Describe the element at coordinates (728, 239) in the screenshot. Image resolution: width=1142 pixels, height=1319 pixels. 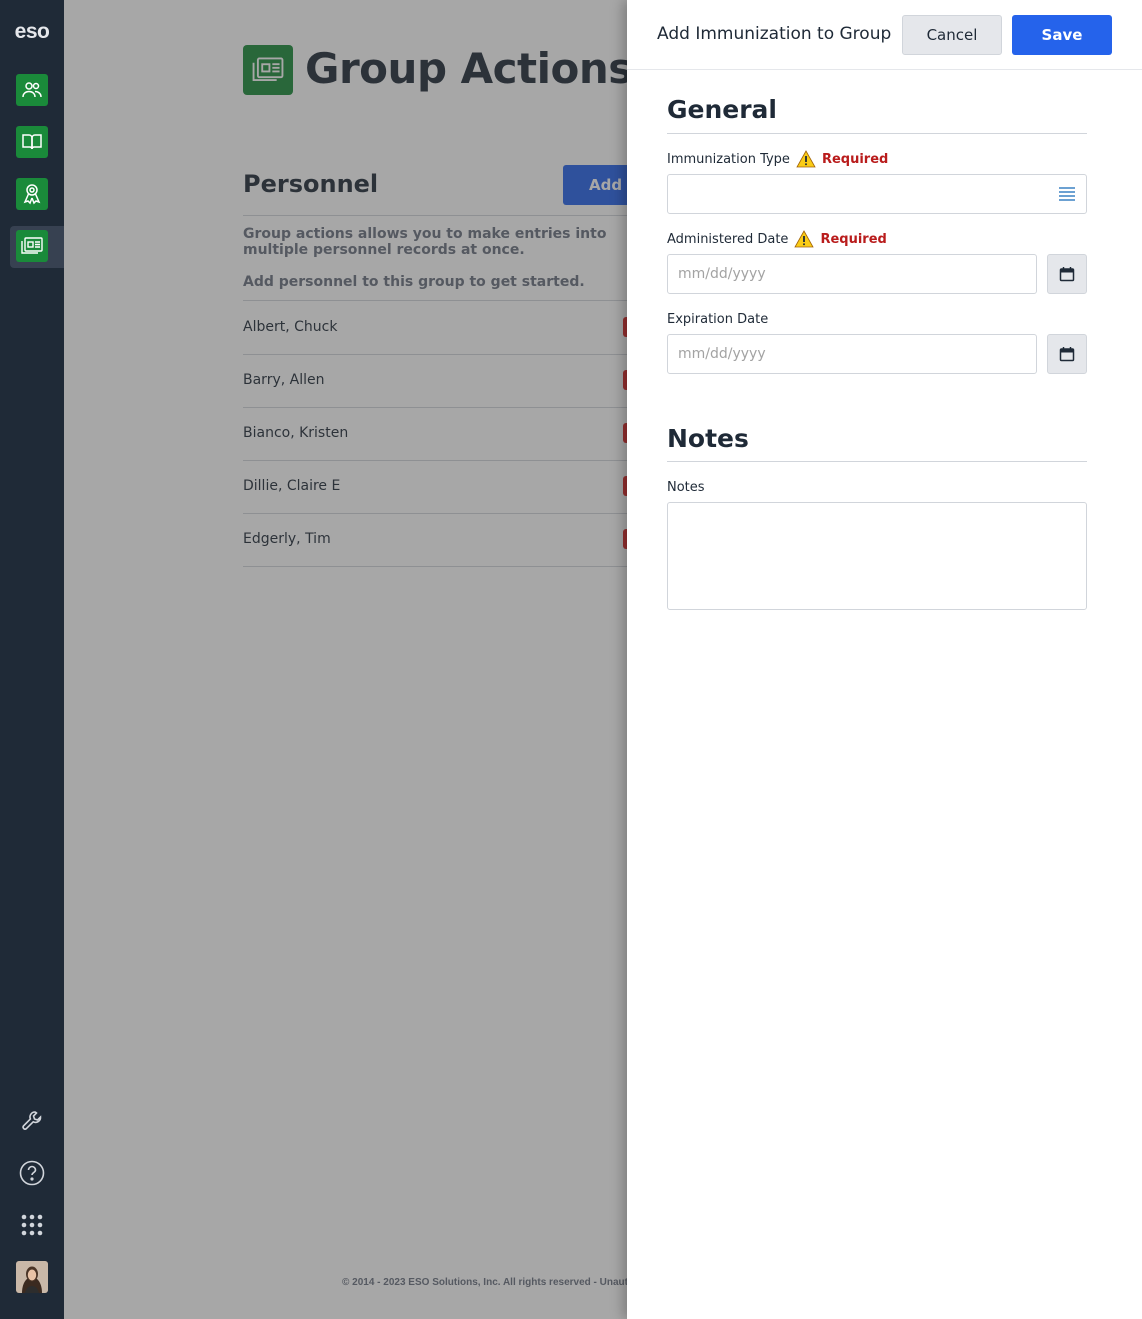
I see `administered-date-label-text: Administered Date` at that location.